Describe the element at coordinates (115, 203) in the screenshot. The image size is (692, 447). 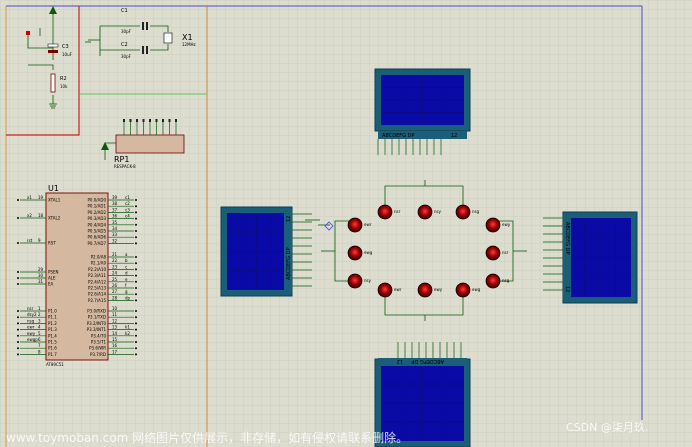
I see `mcu-pin-number: 38` at that location.